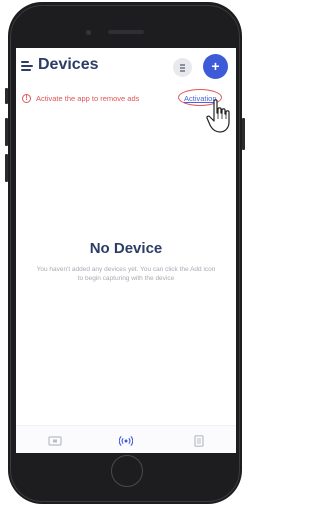  Describe the element at coordinates (6, 168) in the screenshot. I see `phone-volume-down` at that location.